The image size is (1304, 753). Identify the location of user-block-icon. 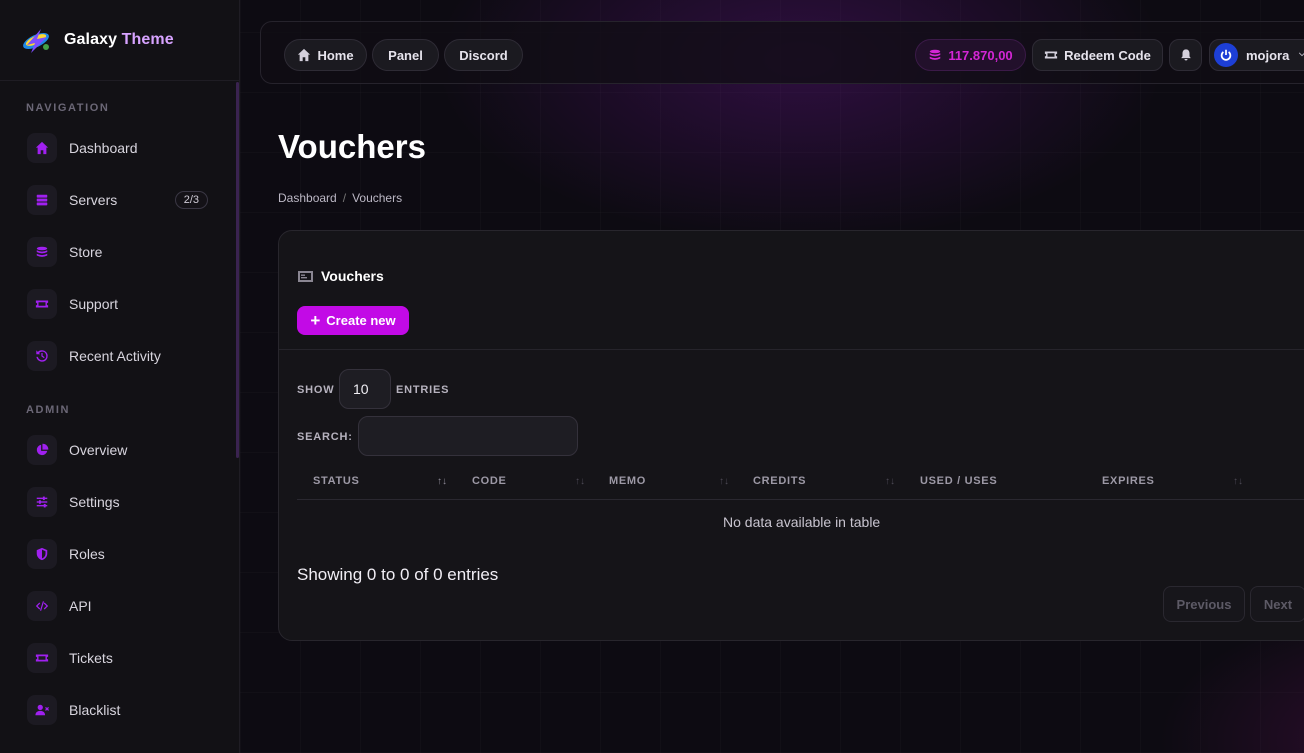
(42, 710).